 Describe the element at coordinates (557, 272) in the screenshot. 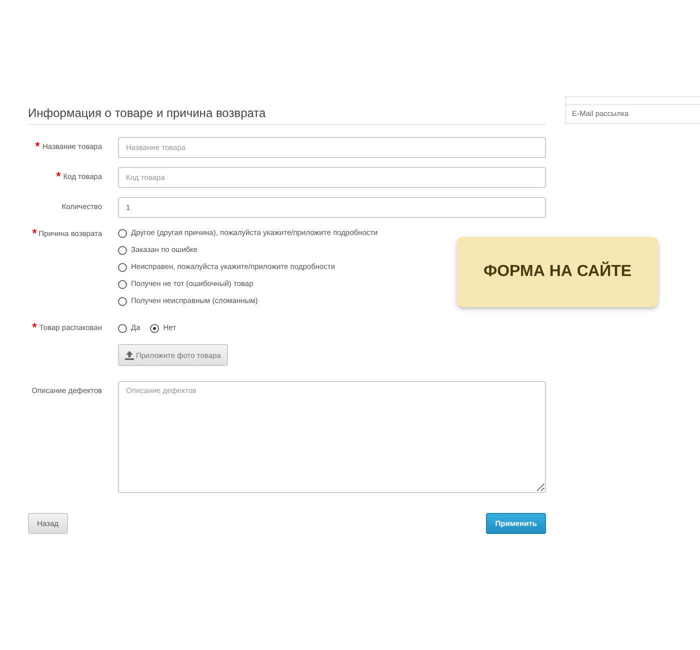

I see `promo-badge: ФОРМА НА САЙТЕ` at that location.